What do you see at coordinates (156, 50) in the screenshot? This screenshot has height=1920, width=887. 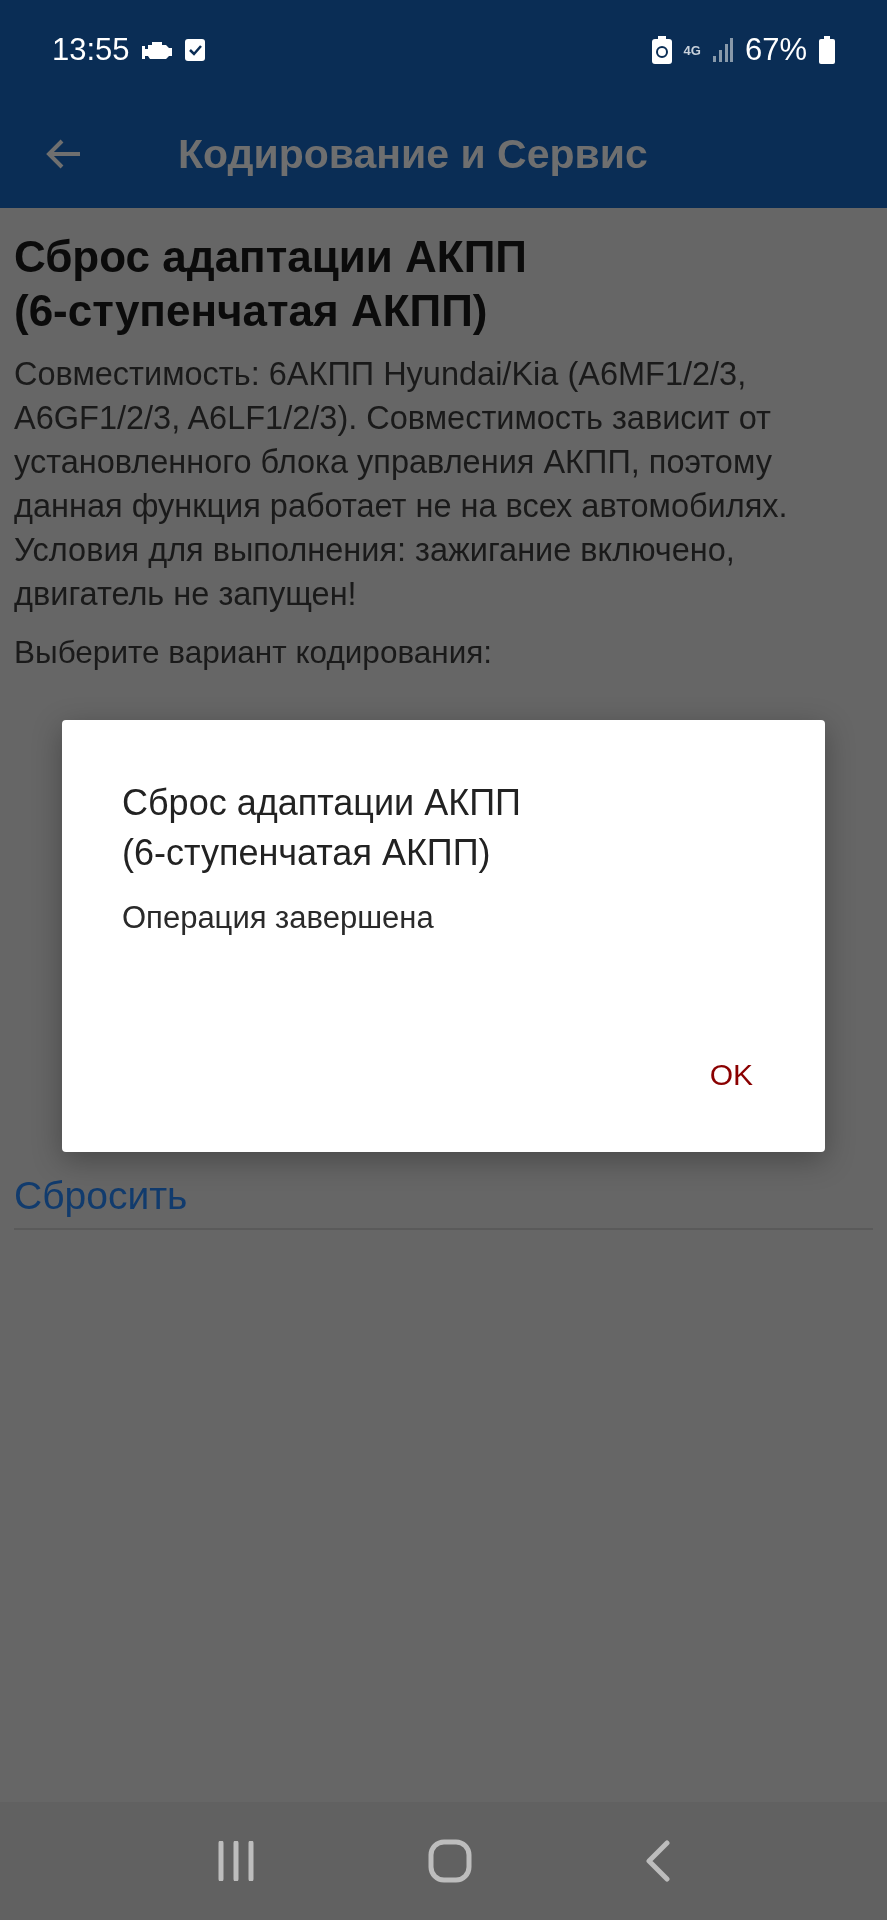 I see `engine-icon` at bounding box center [156, 50].